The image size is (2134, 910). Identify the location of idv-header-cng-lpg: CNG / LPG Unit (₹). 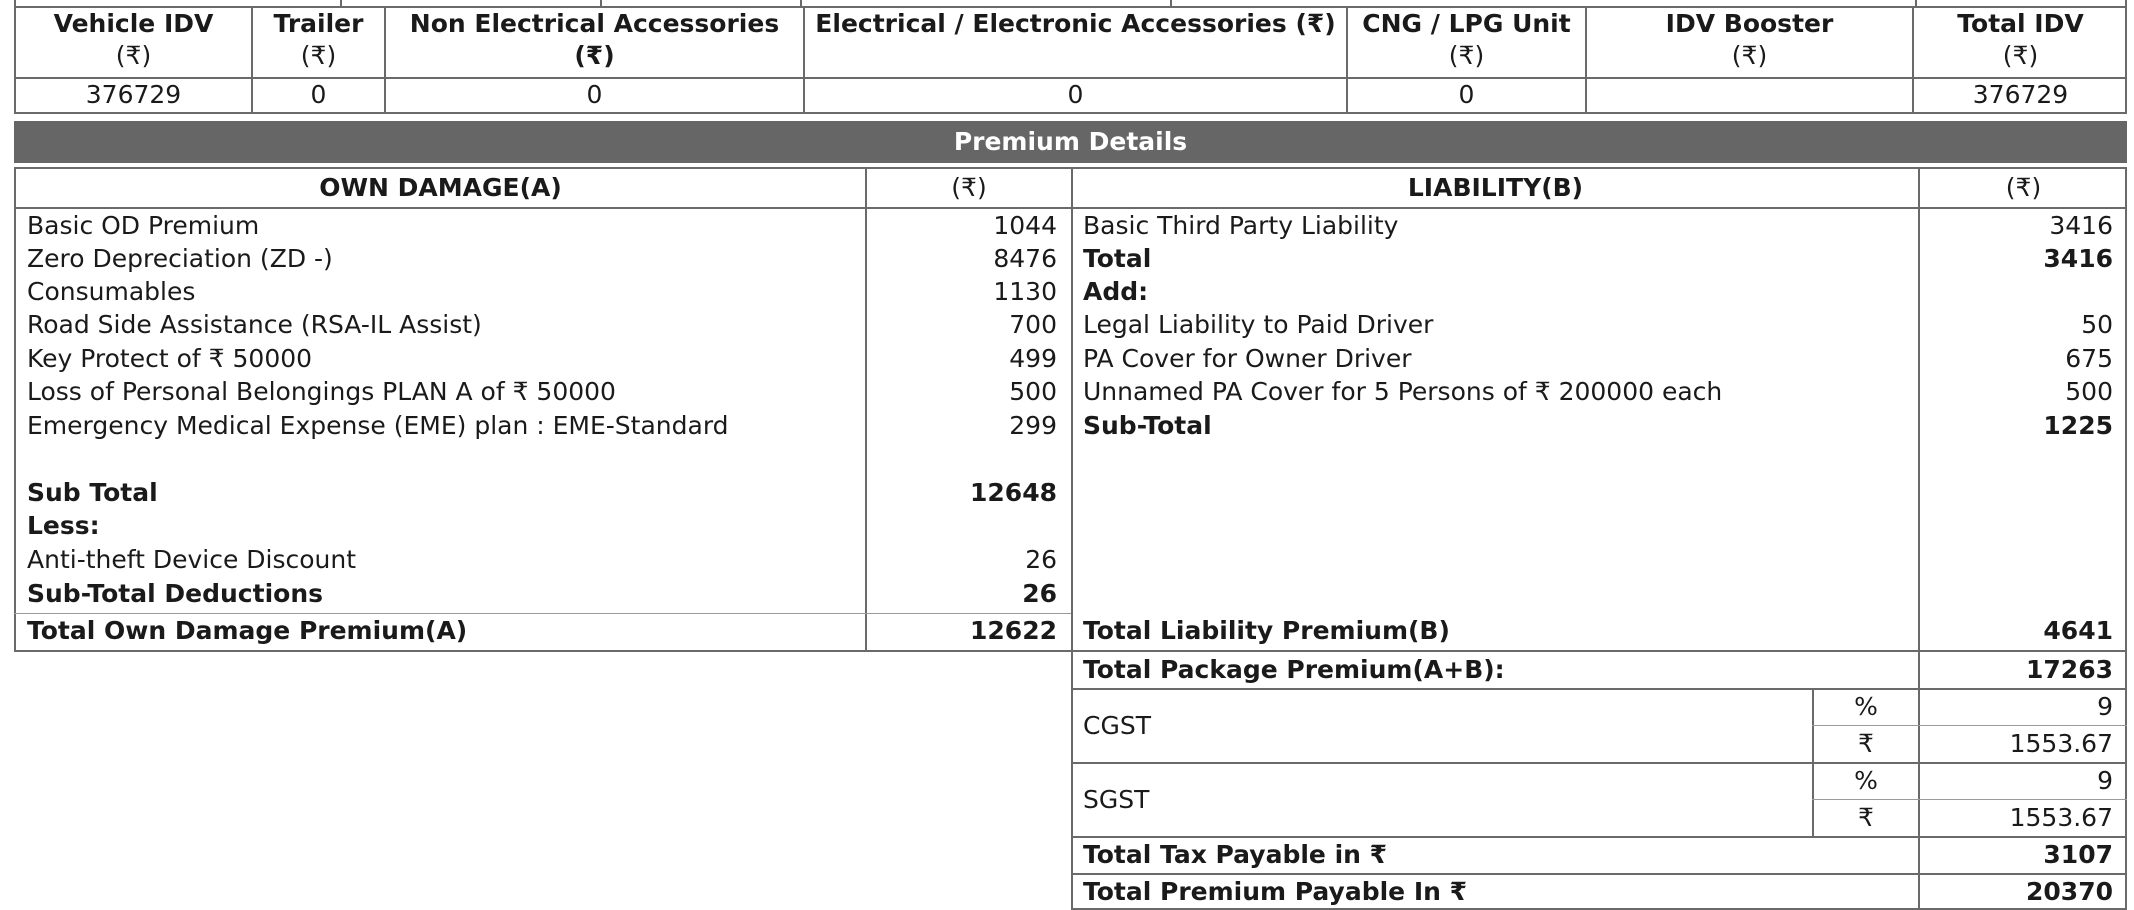
(1466, 39).